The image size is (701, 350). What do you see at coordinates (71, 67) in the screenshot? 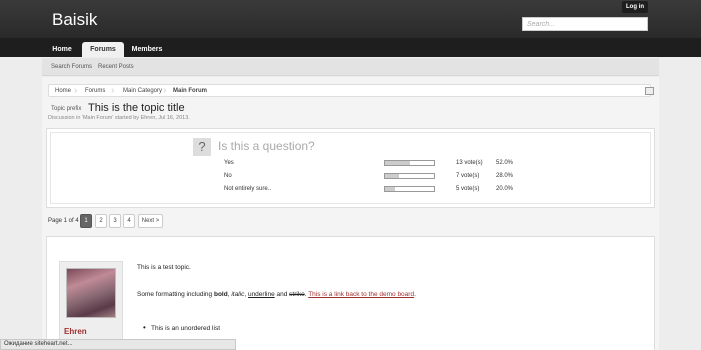
I see `search-forums-link: Search Forums` at bounding box center [71, 67].